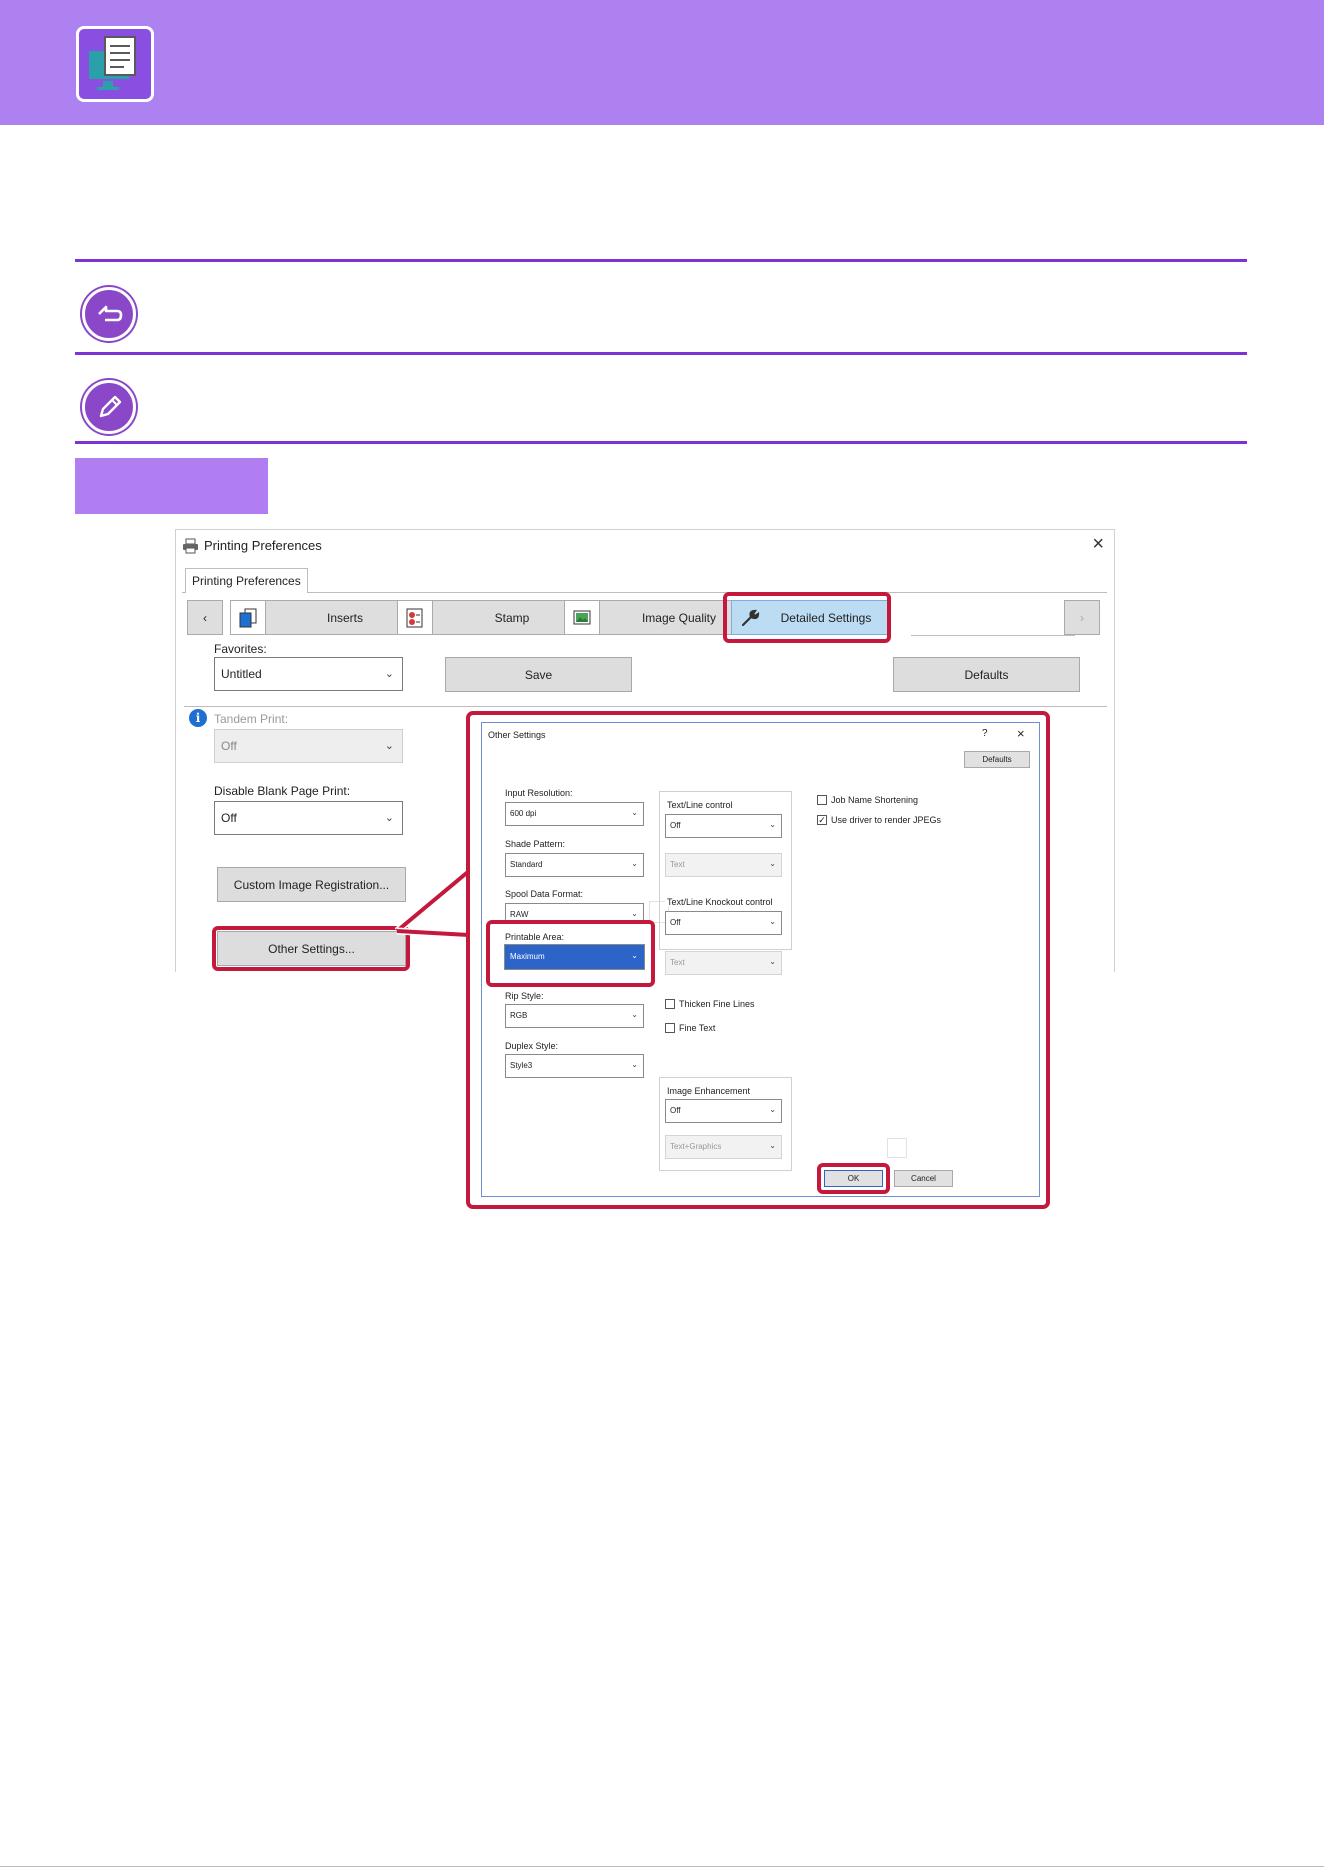 This screenshot has width=1324, height=1872. Describe the element at coordinates (677, 962) in the screenshot. I see `knockout-target-value: Text` at that location.